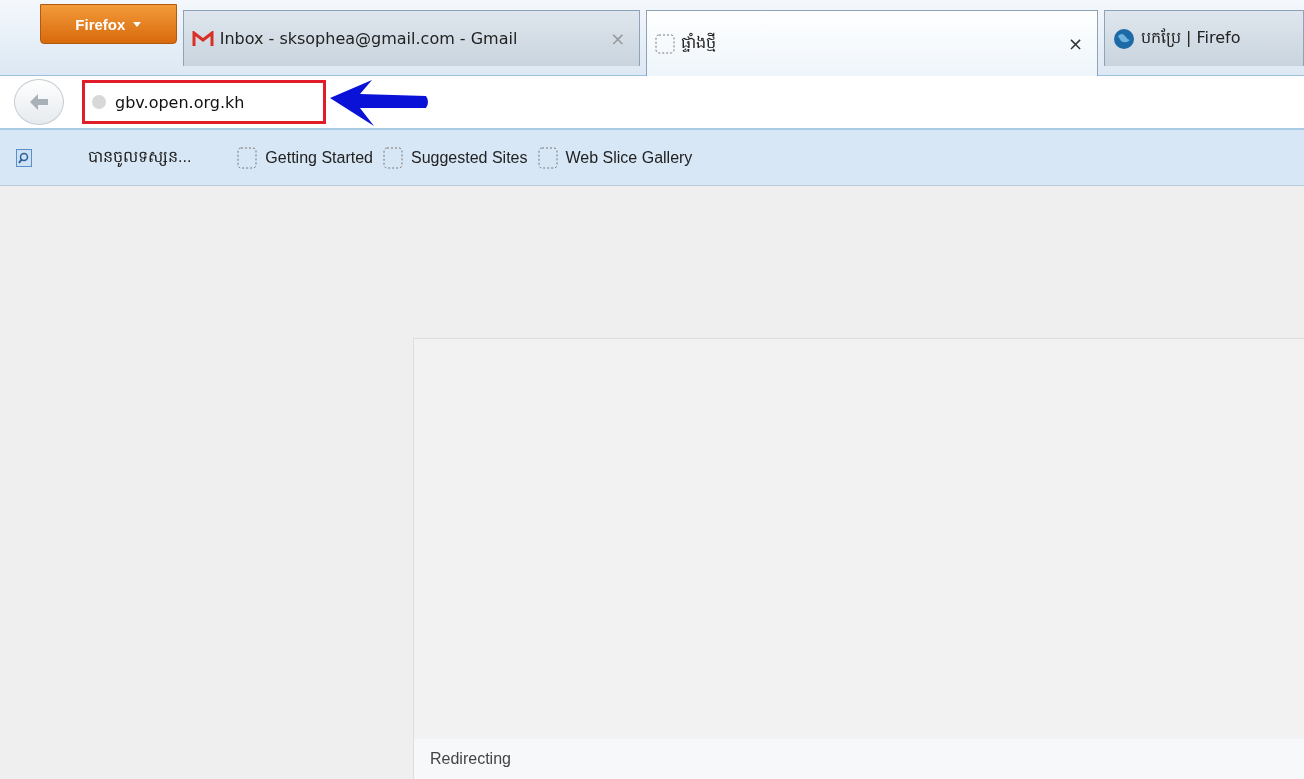  I want to click on close-tab-button: ×, so click(1075, 43).